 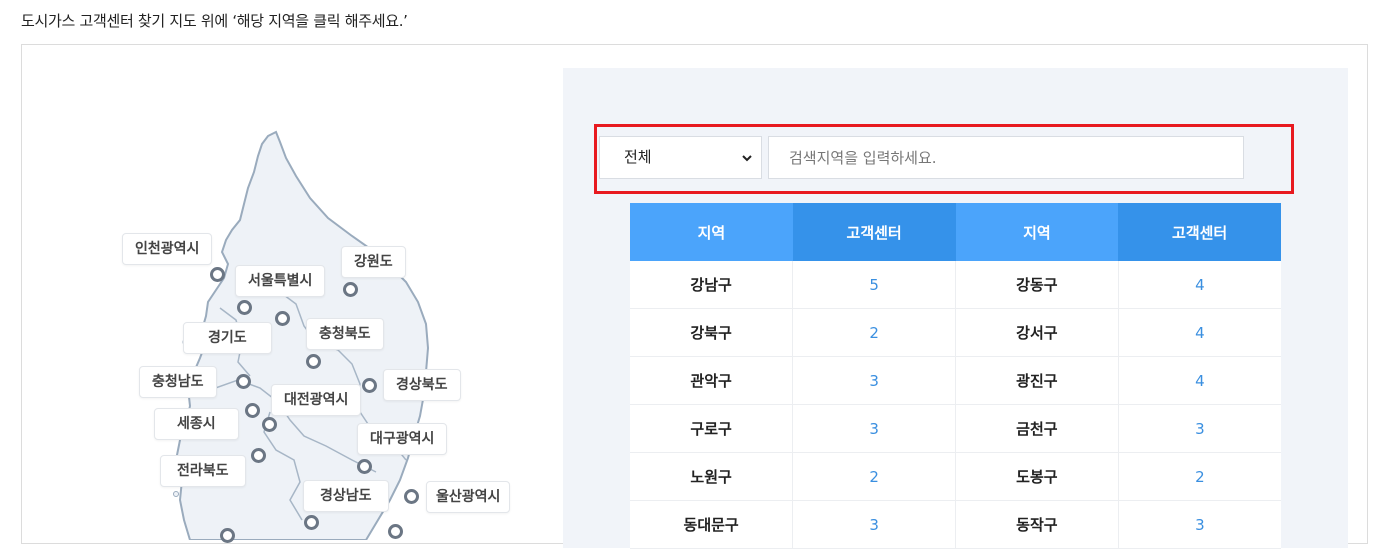 I want to click on region-pin-daegu, so click(x=364, y=466).